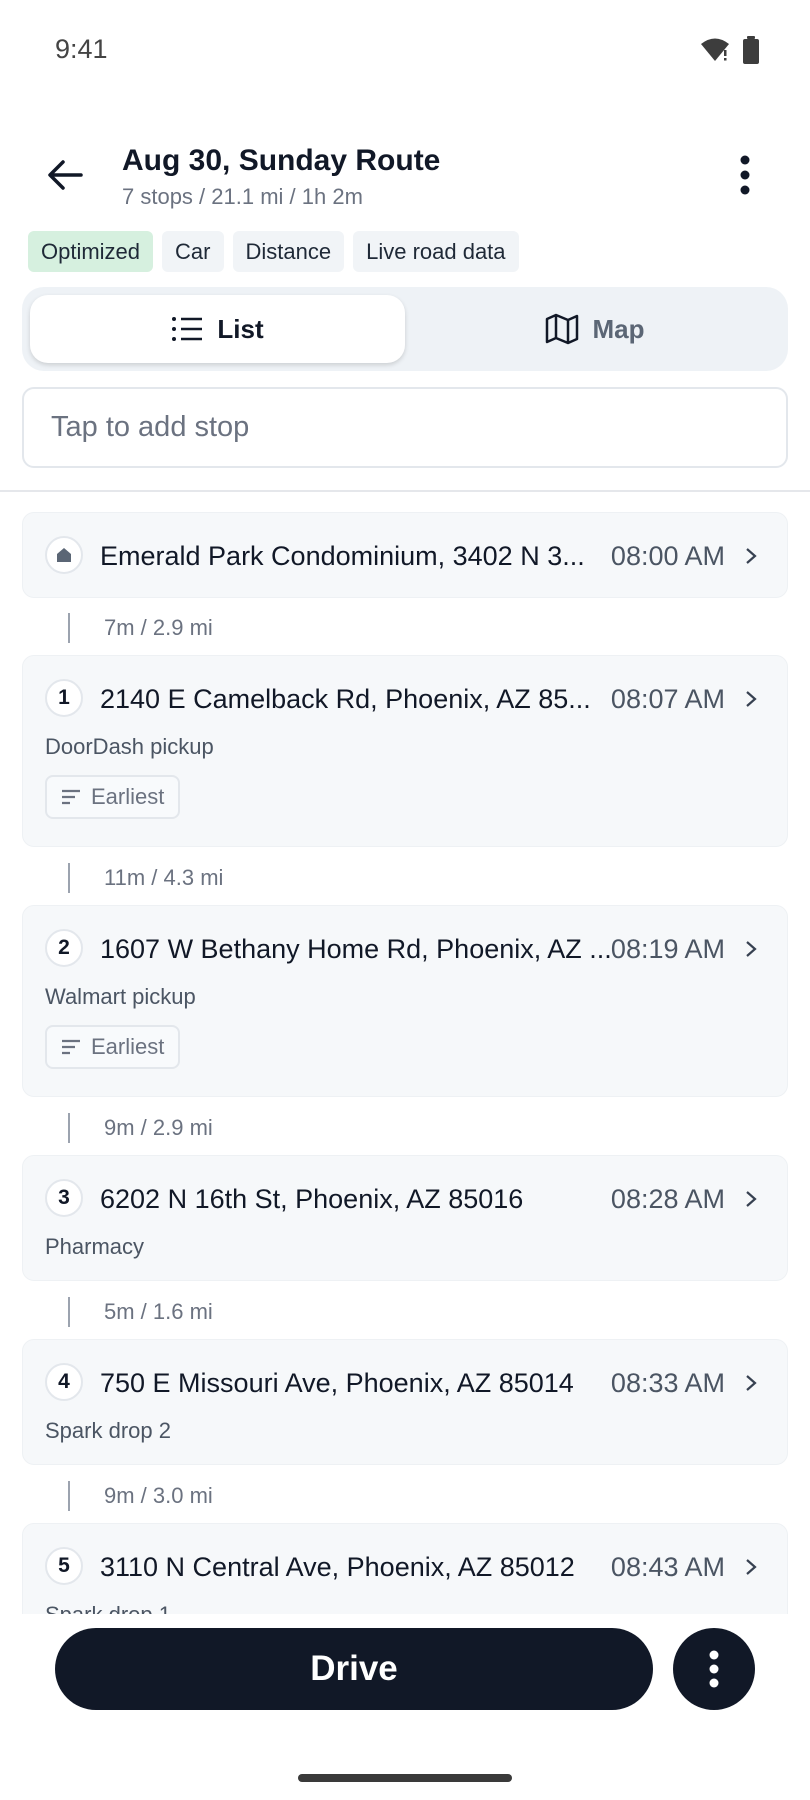 The image size is (810, 1800). I want to click on stop-time: 08:19 AM, so click(667, 949).